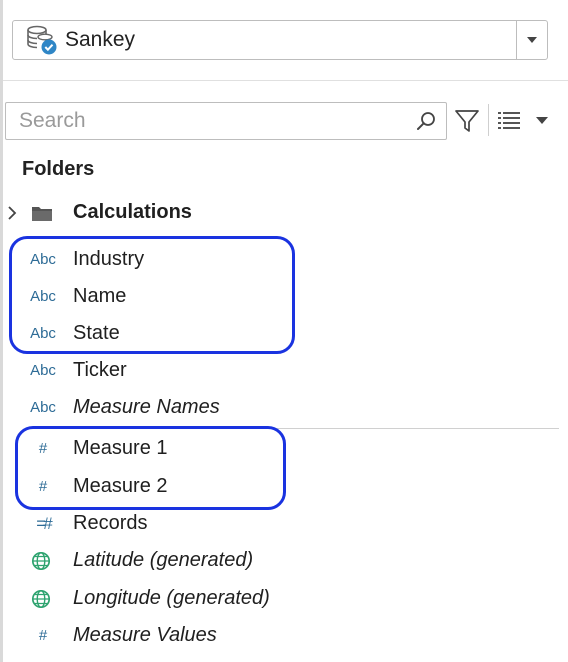 The width and height of the screenshot is (568, 662). What do you see at coordinates (467, 121) in the screenshot?
I see `funnel-icon` at bounding box center [467, 121].